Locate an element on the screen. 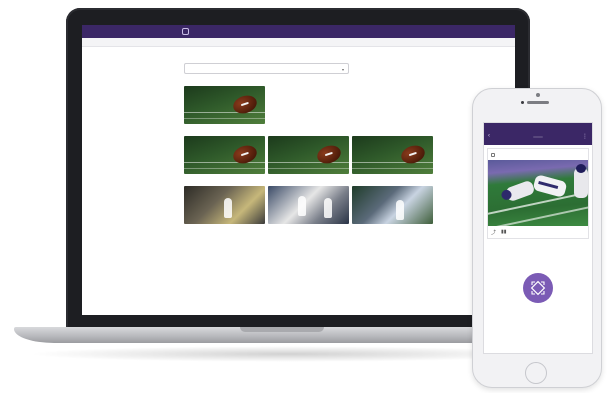 The width and height of the screenshot is (615, 393). home-button is located at coordinates (536, 373).